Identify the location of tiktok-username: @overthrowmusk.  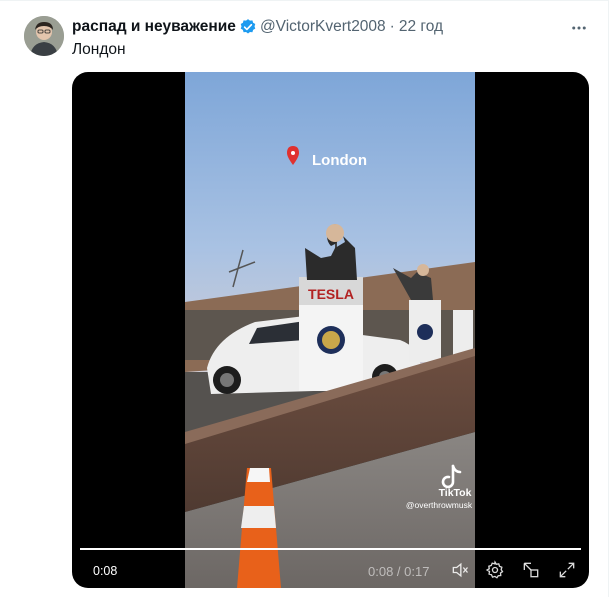
(439, 505).